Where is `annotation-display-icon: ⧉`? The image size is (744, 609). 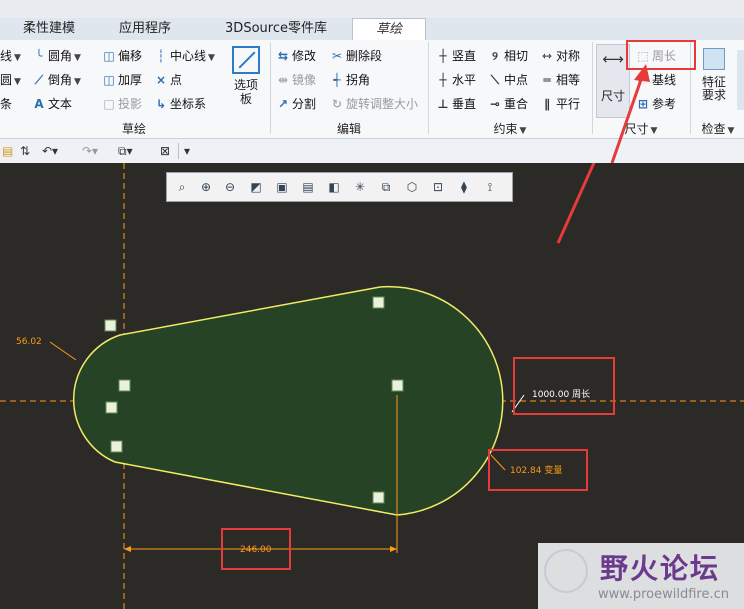 annotation-display-icon: ⧉ is located at coordinates (386, 187).